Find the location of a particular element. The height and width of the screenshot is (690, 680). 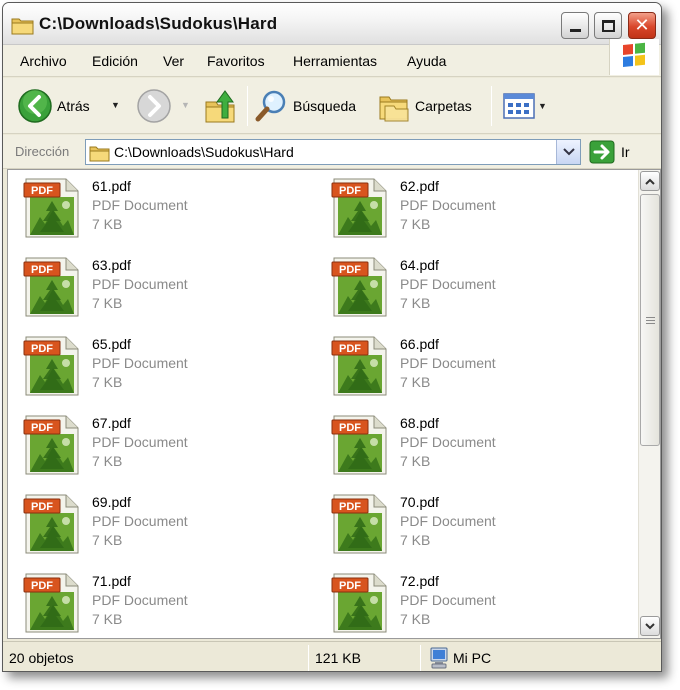

file-item: PDF 71.pdf PDF Document 7 KB is located at coordinates (164, 602).